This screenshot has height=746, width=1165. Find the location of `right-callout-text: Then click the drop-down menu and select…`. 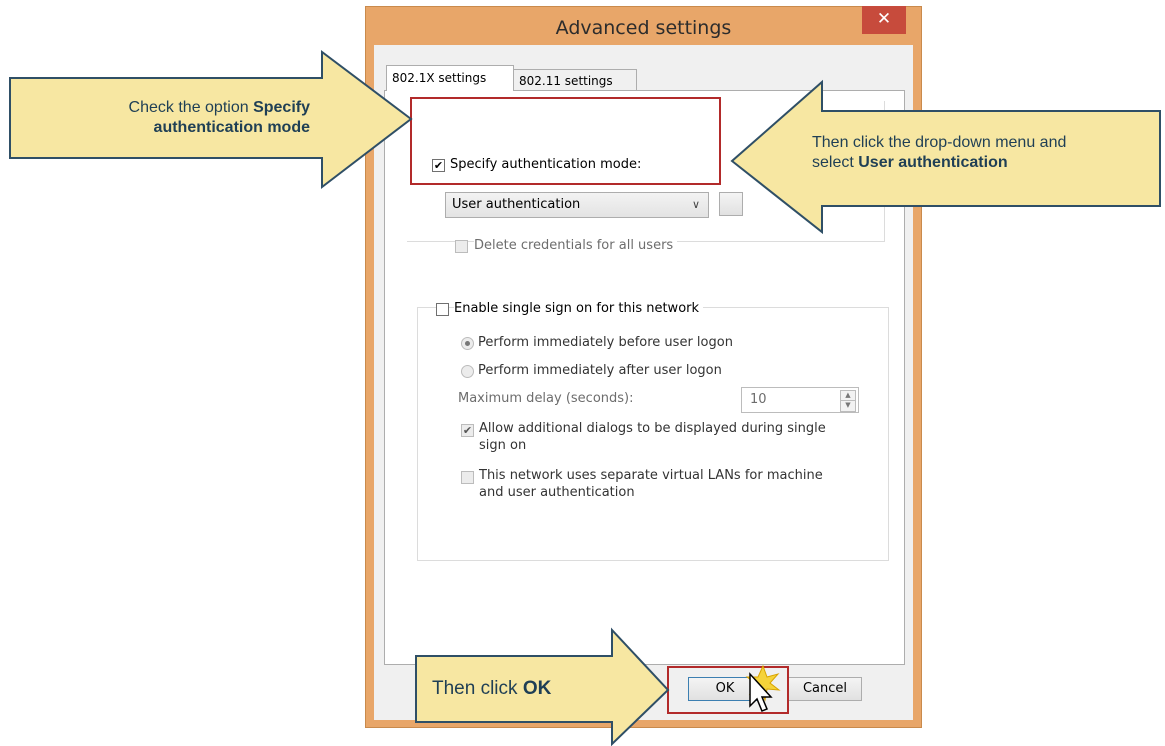

right-callout-text: Then click the drop-down menu and select… is located at coordinates (939, 152).